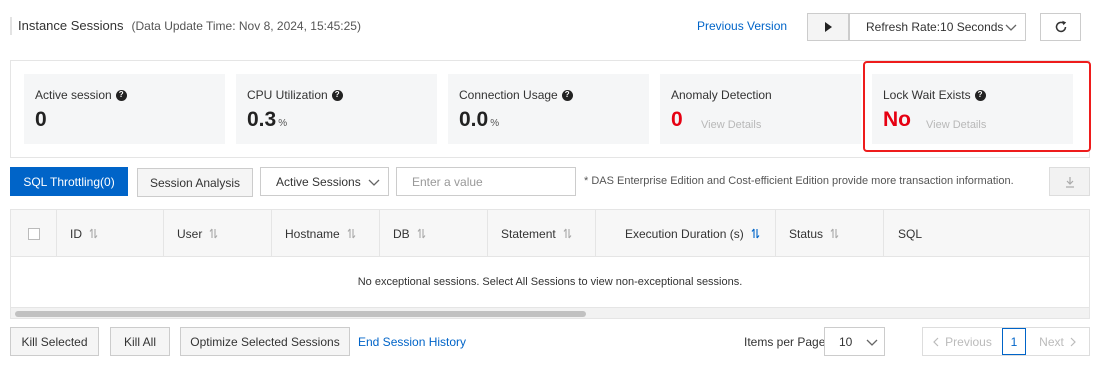 This screenshot has width=1100, height=371. I want to click on items-per-page-select: 10, so click(854, 341).